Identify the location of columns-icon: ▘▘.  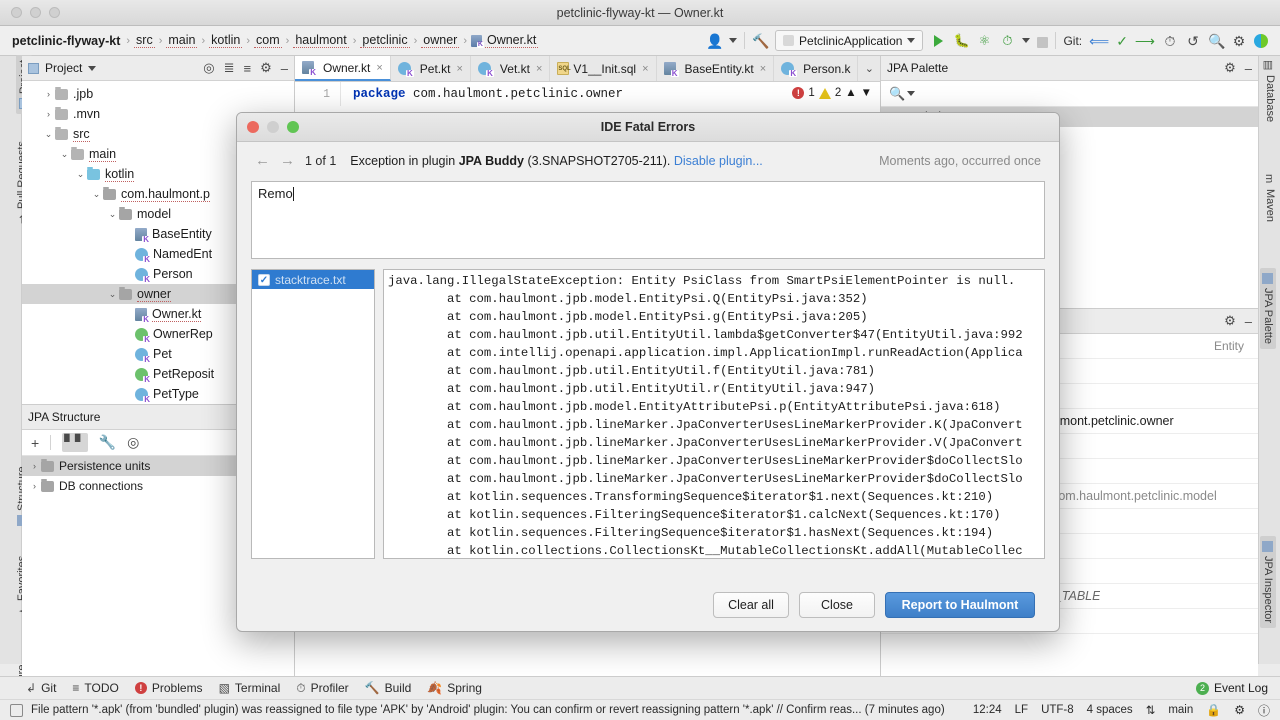
(75, 442).